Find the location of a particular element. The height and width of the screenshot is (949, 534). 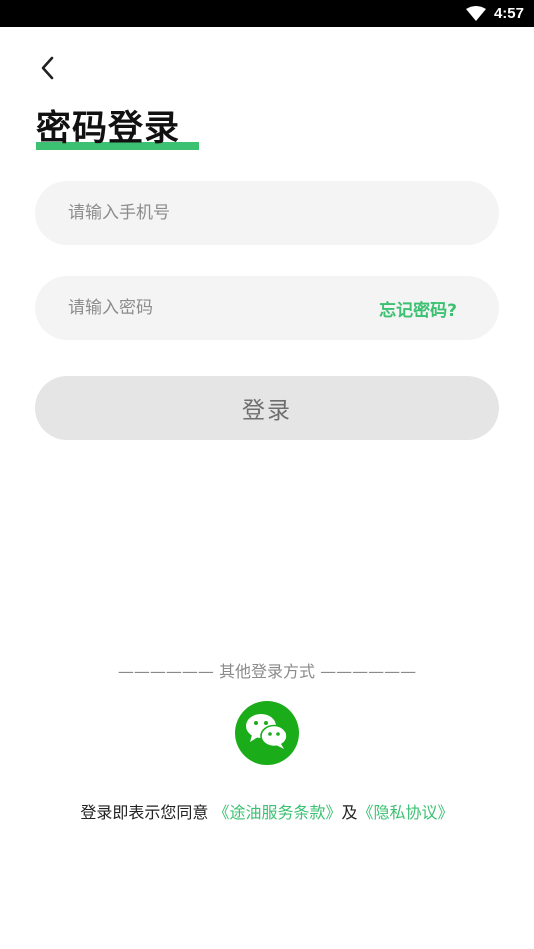

status-time: 4:57 is located at coordinates (508, 13).